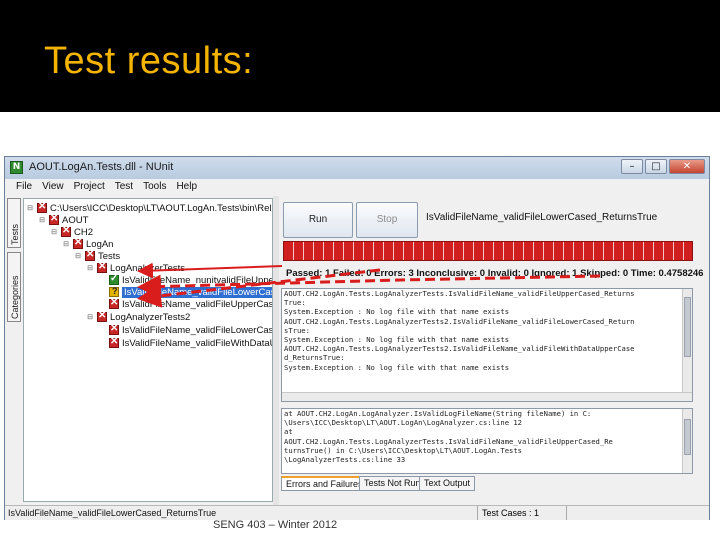 This screenshot has height=540, width=720. I want to click on slide-footer: SENG 403 – Winter 2012, so click(275, 525).